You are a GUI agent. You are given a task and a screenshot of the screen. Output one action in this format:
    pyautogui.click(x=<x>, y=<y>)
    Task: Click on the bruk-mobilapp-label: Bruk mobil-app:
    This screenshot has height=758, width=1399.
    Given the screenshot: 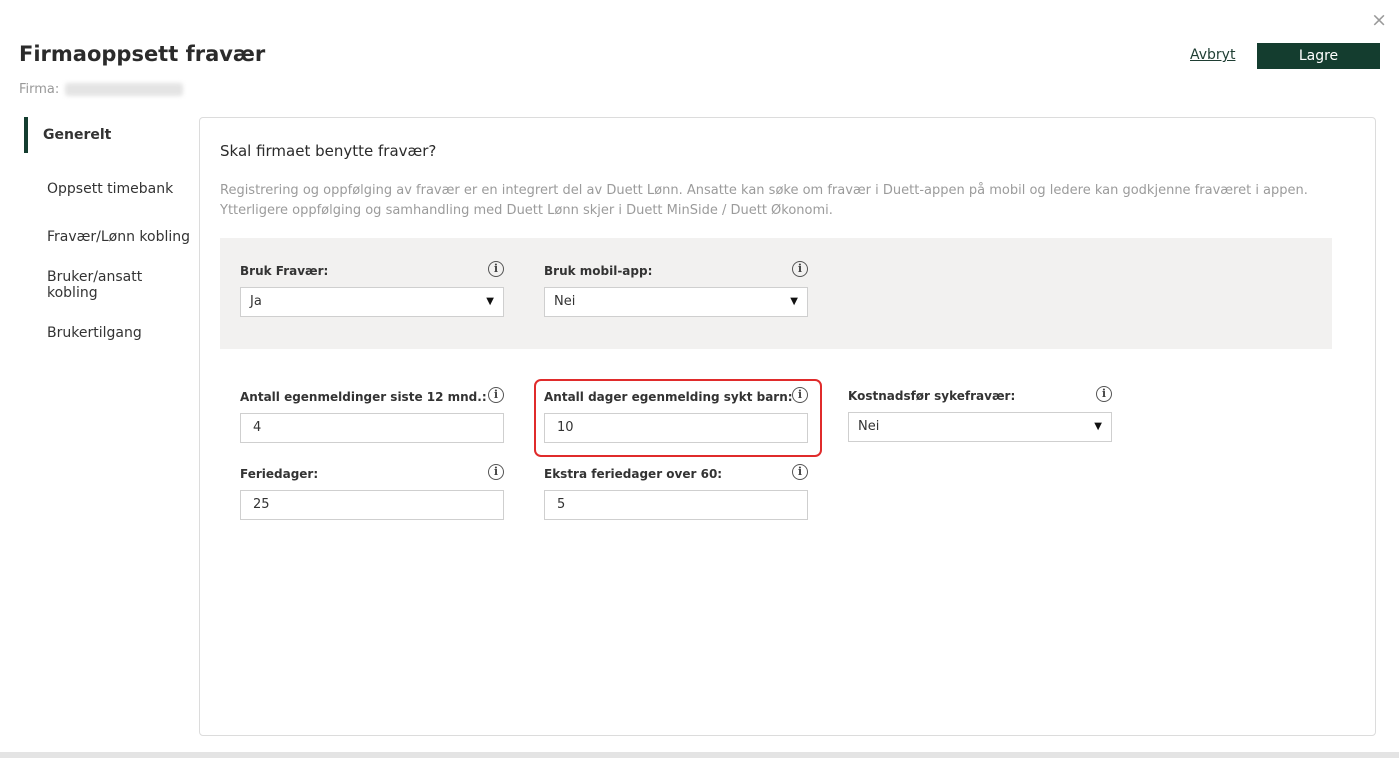 What is the action you would take?
    pyautogui.click(x=598, y=271)
    